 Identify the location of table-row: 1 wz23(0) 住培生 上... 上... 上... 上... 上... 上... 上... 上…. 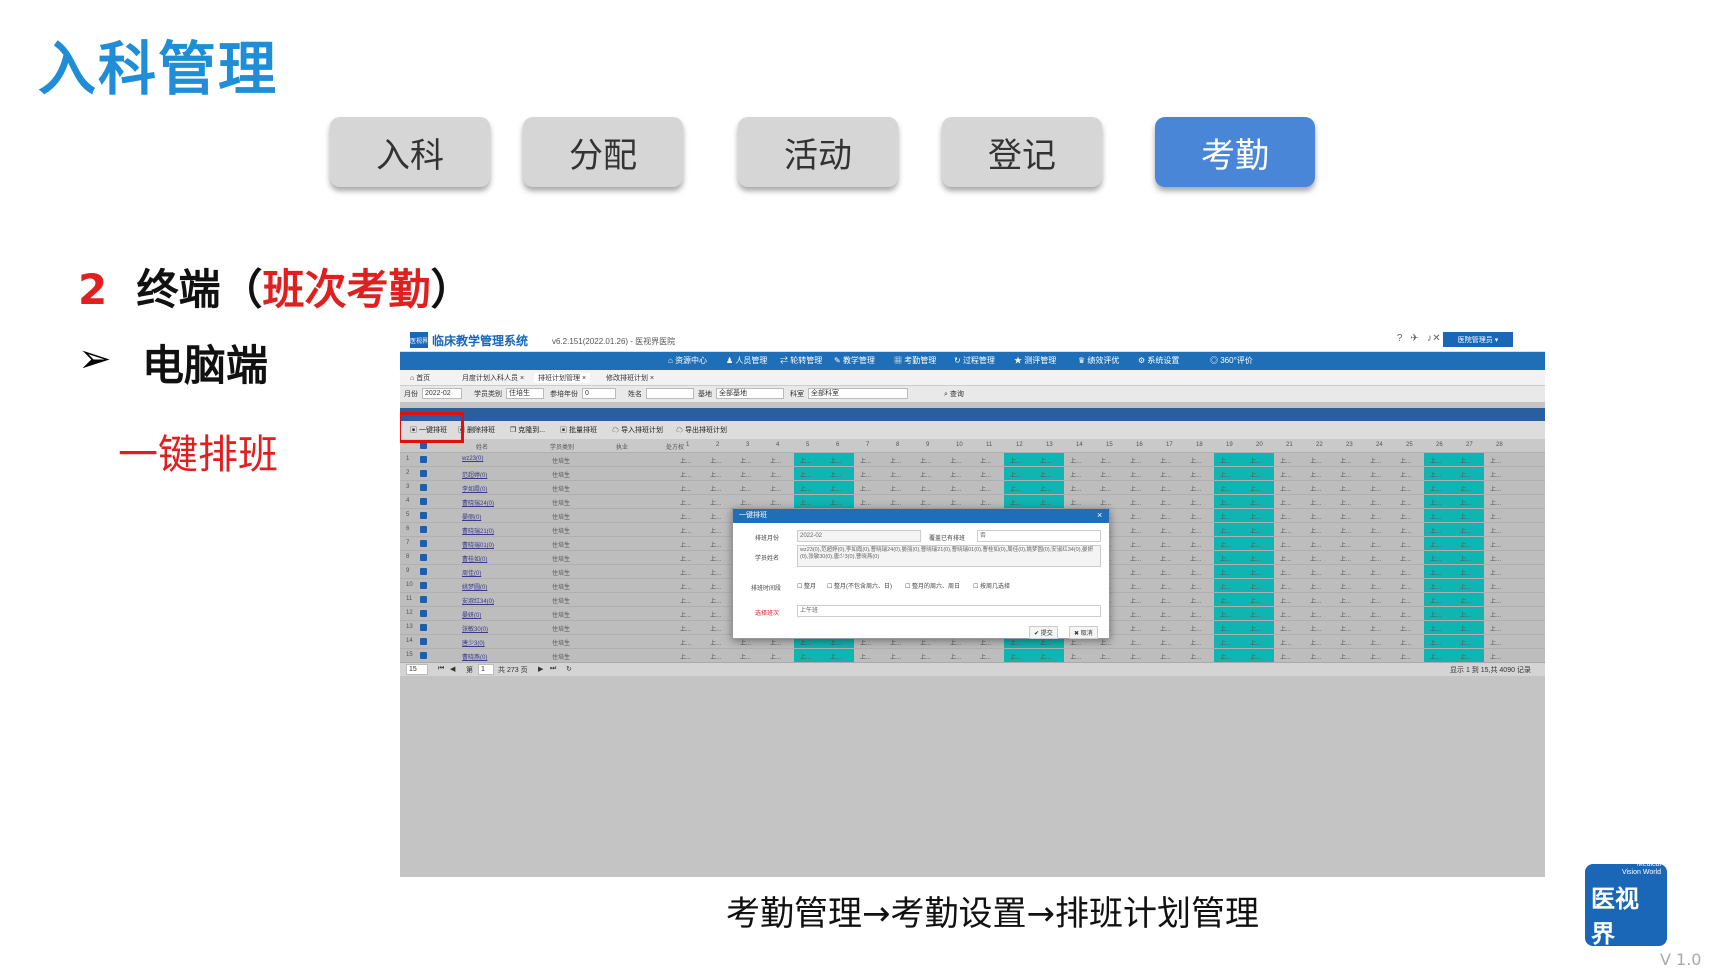
(972, 460).